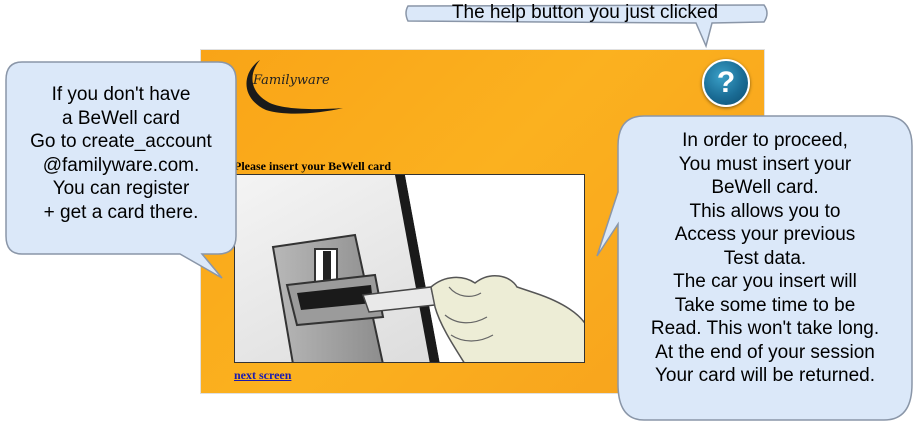  I want to click on right-callout-line: Your card will be returned., so click(765, 375).